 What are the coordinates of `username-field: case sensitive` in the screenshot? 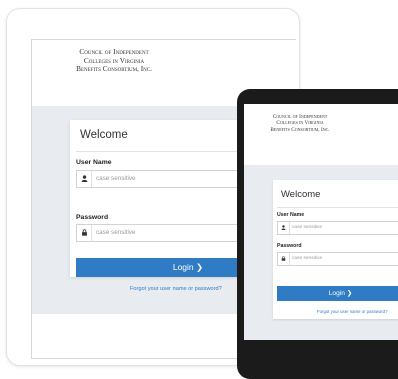 It's located at (337, 228).